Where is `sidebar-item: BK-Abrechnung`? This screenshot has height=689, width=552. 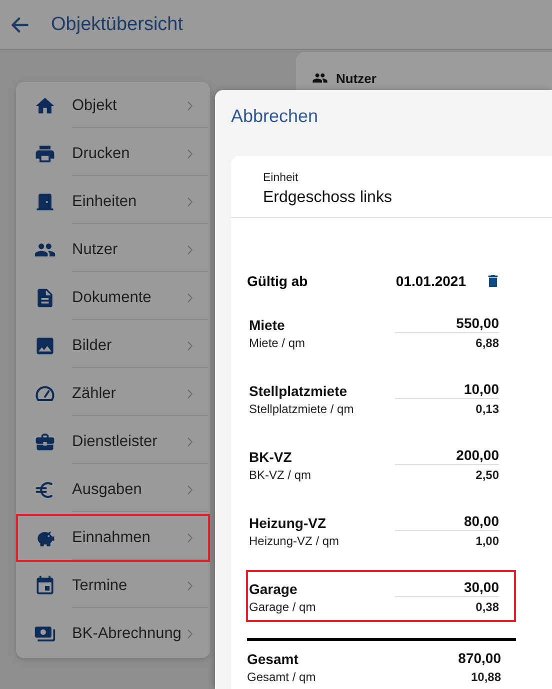 sidebar-item: BK-Abrechnung is located at coordinates (113, 634).